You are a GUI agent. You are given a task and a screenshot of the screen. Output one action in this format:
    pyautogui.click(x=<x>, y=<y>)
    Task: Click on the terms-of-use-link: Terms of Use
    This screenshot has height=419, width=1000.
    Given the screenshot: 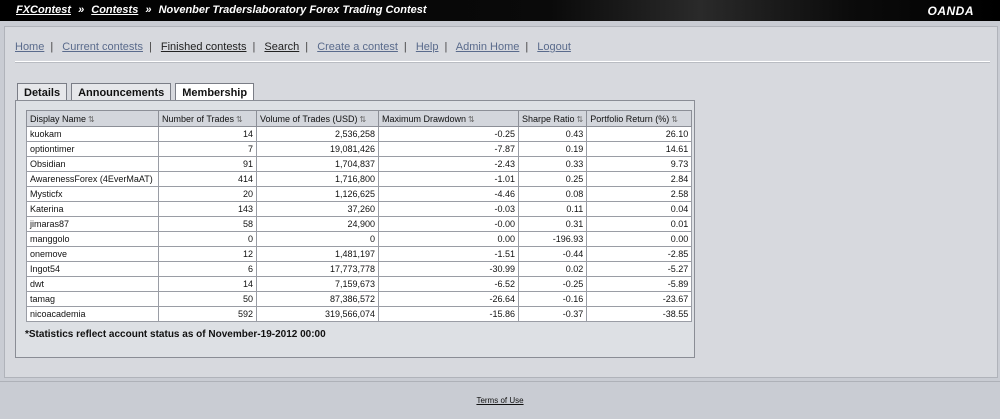 What is the action you would take?
    pyautogui.click(x=499, y=400)
    